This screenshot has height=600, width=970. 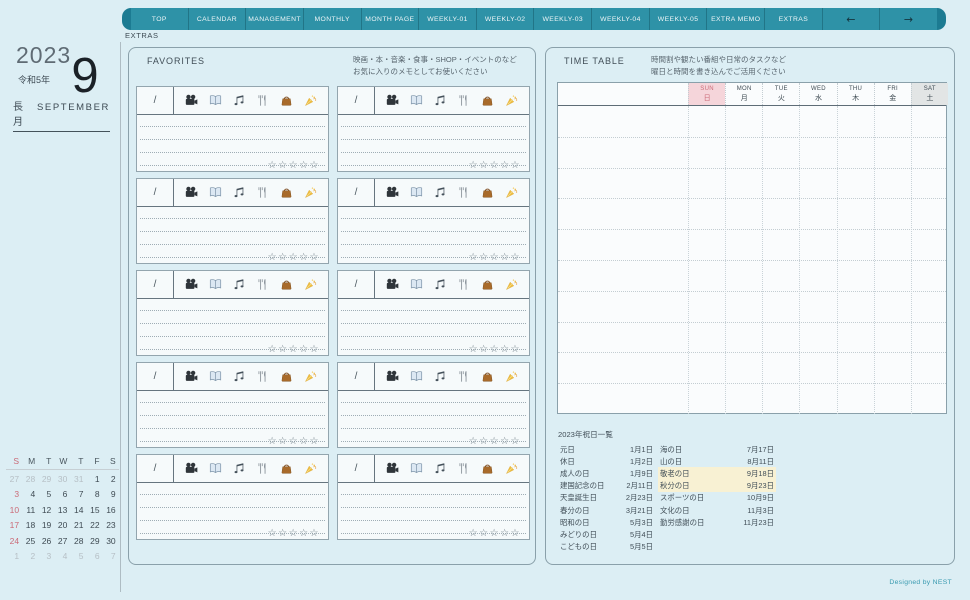 What do you see at coordinates (216, 19) in the screenshot?
I see `nav-tab-calendar: CALENDAR` at bounding box center [216, 19].